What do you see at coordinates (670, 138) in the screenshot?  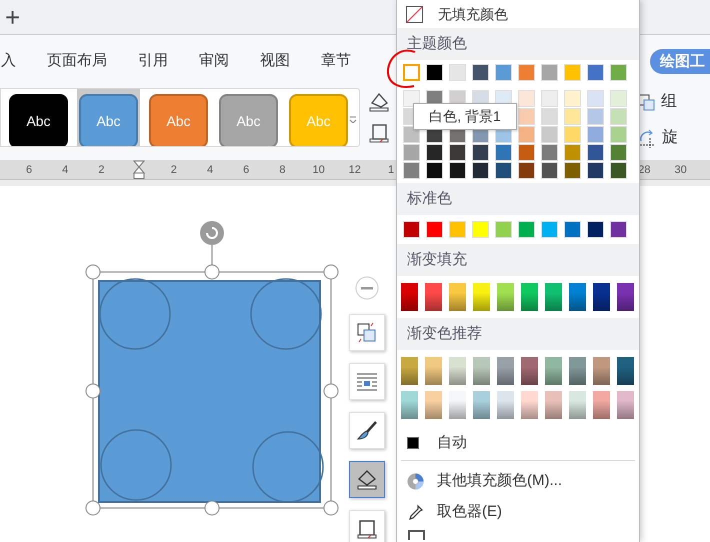 I see `command-label: 旋` at bounding box center [670, 138].